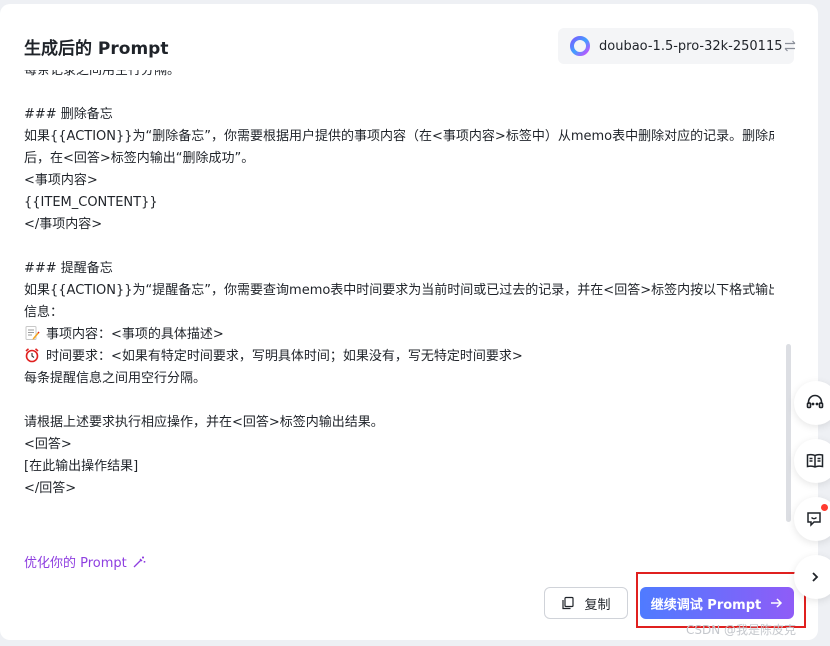  What do you see at coordinates (81, 466) in the screenshot?
I see `prompt-line: [在此输出操作结果]` at bounding box center [81, 466].